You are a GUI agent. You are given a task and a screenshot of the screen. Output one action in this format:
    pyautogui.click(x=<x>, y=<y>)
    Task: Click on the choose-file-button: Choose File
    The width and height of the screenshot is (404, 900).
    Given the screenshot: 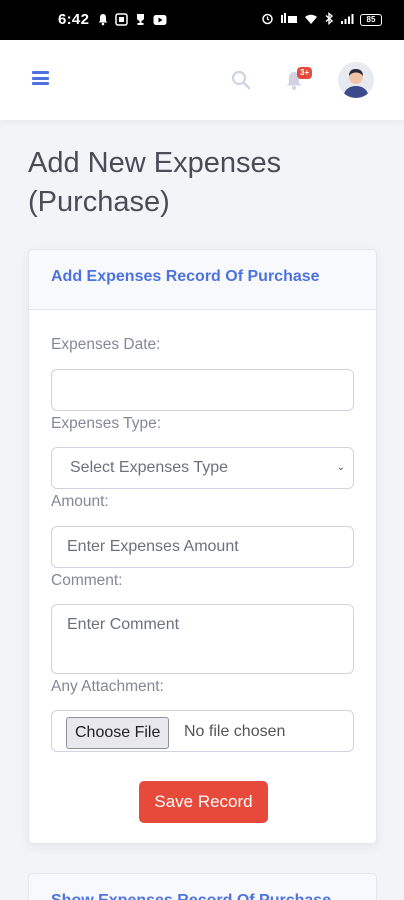 What is the action you would take?
    pyautogui.click(x=118, y=733)
    